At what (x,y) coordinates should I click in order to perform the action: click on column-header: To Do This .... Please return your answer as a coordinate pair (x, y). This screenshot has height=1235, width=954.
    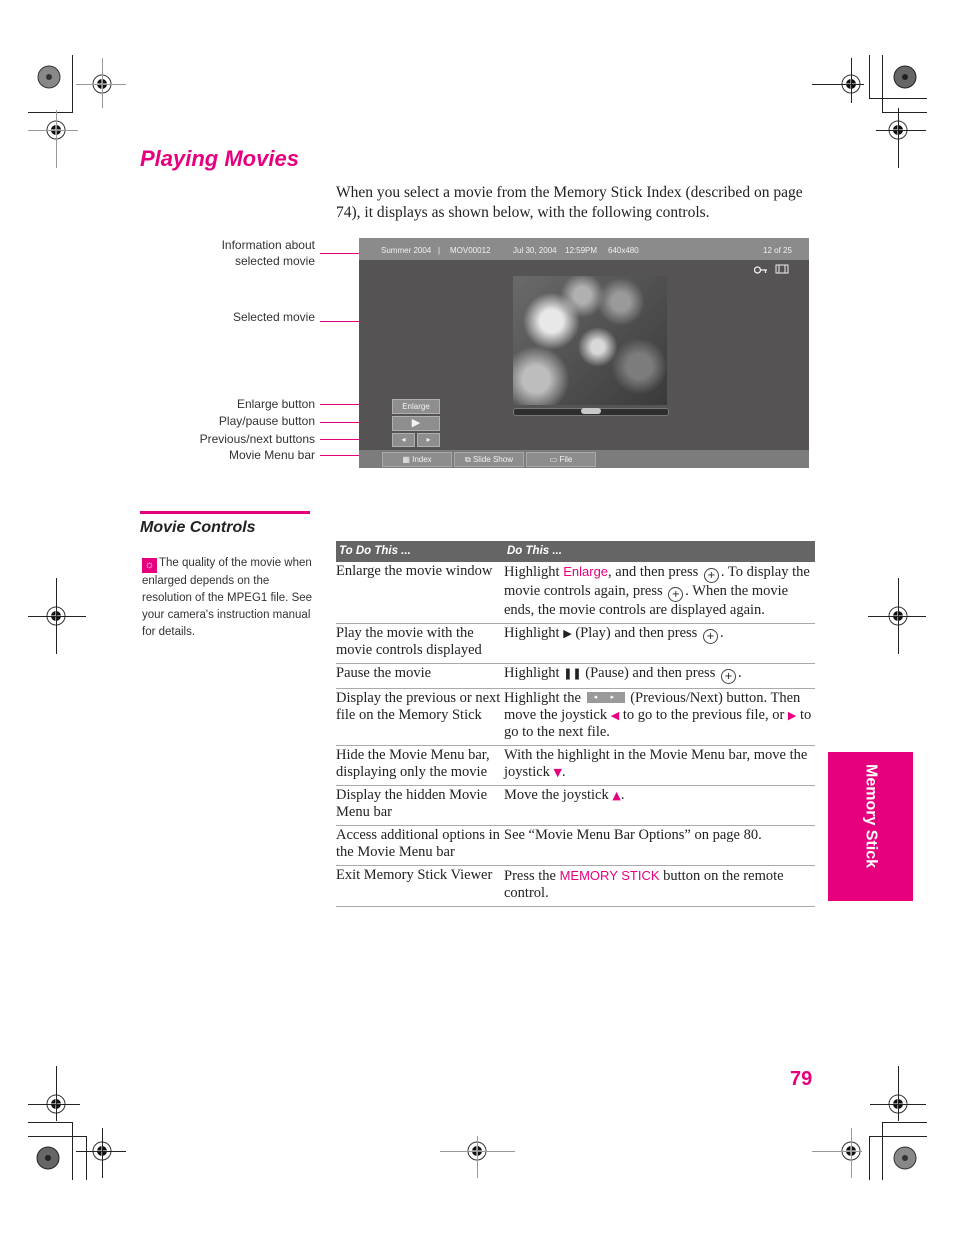
    Looking at the image, I should click on (420, 551).